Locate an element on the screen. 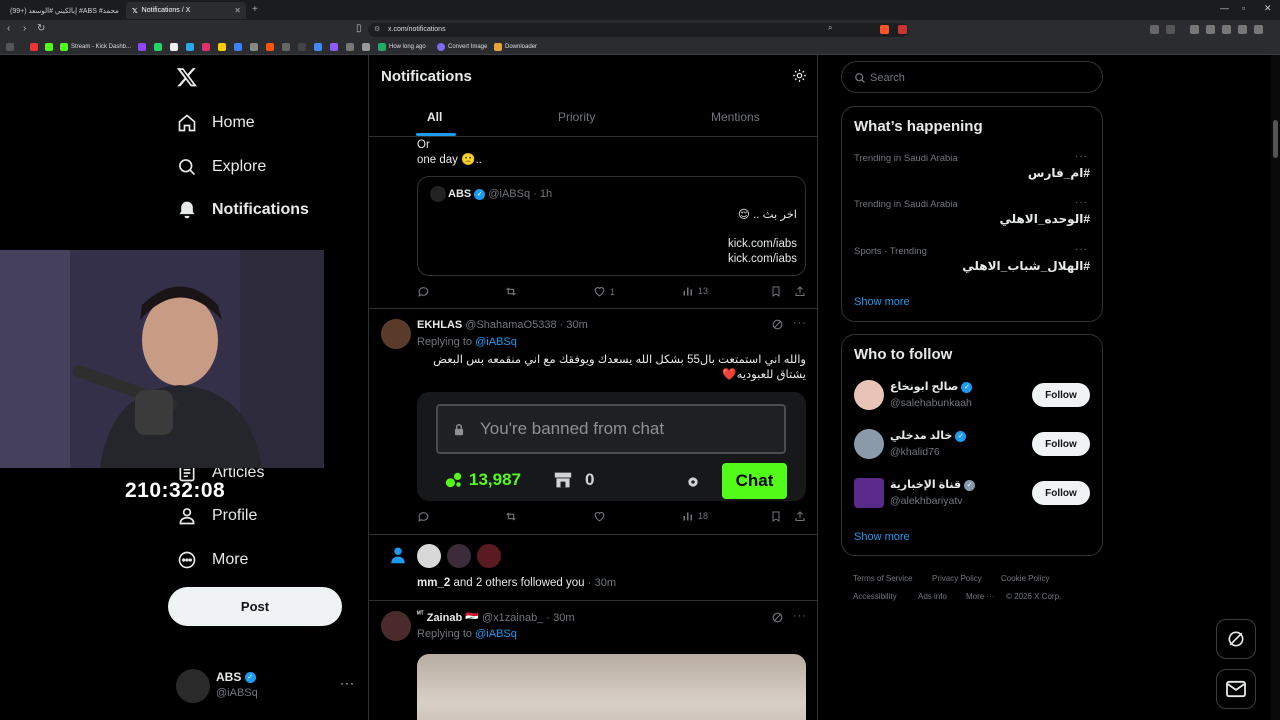 The image size is (1280, 720). footer-link: Accessibility is located at coordinates (875, 596).